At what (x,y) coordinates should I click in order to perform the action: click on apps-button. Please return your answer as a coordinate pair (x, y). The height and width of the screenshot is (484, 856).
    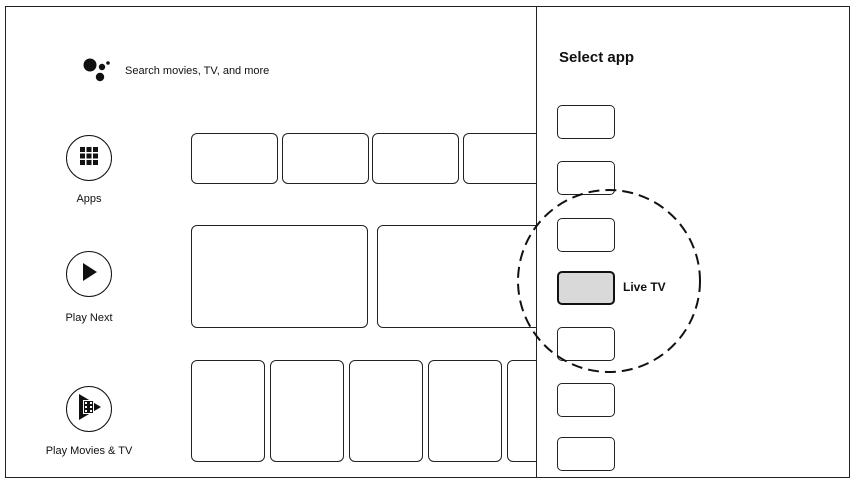
    Looking at the image, I should click on (89, 158).